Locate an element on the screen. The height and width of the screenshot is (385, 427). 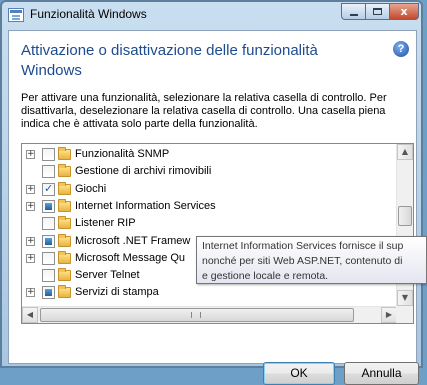
feature-row: Listener RIP is located at coordinates (207, 224).